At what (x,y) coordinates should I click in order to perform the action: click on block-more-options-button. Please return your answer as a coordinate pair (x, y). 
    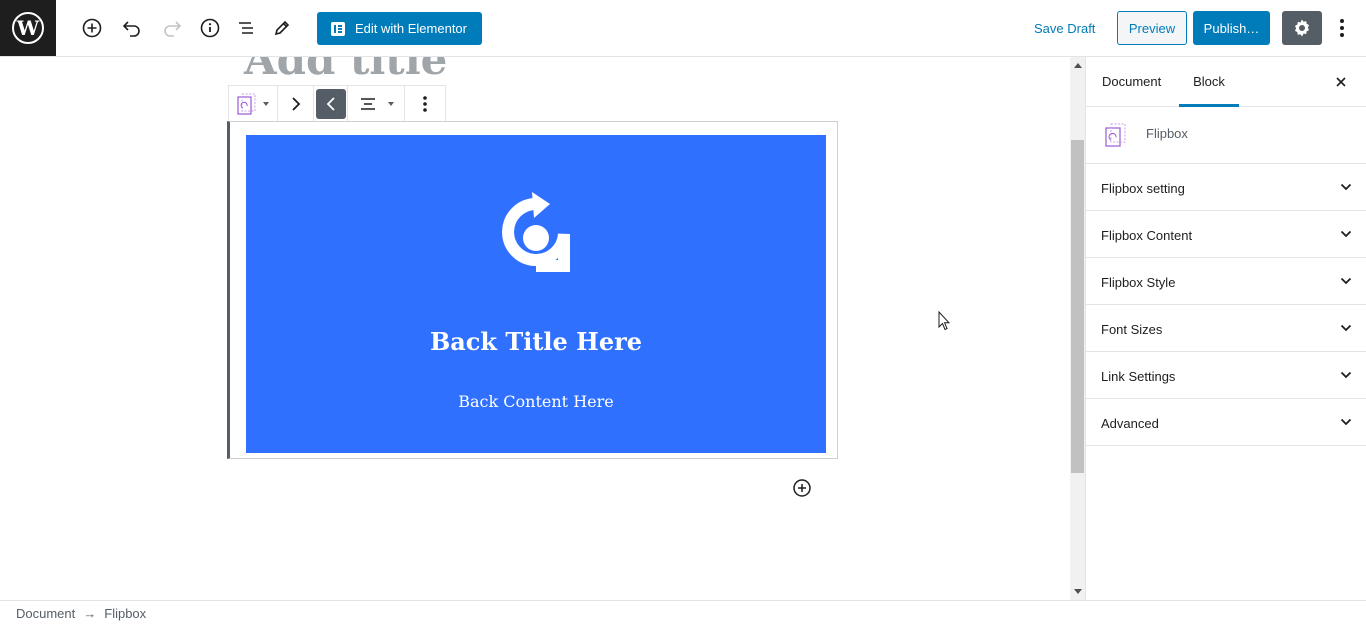
    Looking at the image, I should click on (425, 103).